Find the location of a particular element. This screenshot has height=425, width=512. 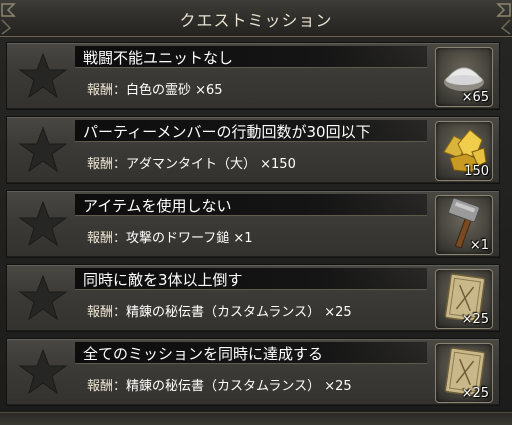

mission-title-bar: パーティーメンバーの行動回数が30回以下 is located at coordinates (251, 131).